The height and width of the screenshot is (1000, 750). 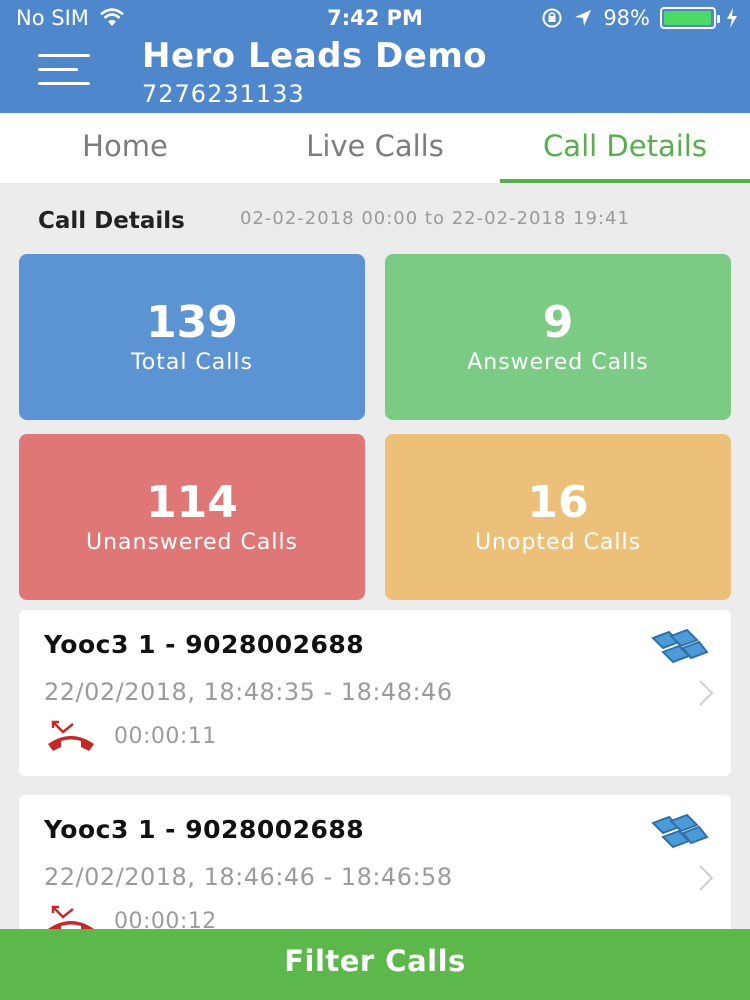 I want to click on answered-calls-tile: 9 Answered Calls, so click(x=558, y=337).